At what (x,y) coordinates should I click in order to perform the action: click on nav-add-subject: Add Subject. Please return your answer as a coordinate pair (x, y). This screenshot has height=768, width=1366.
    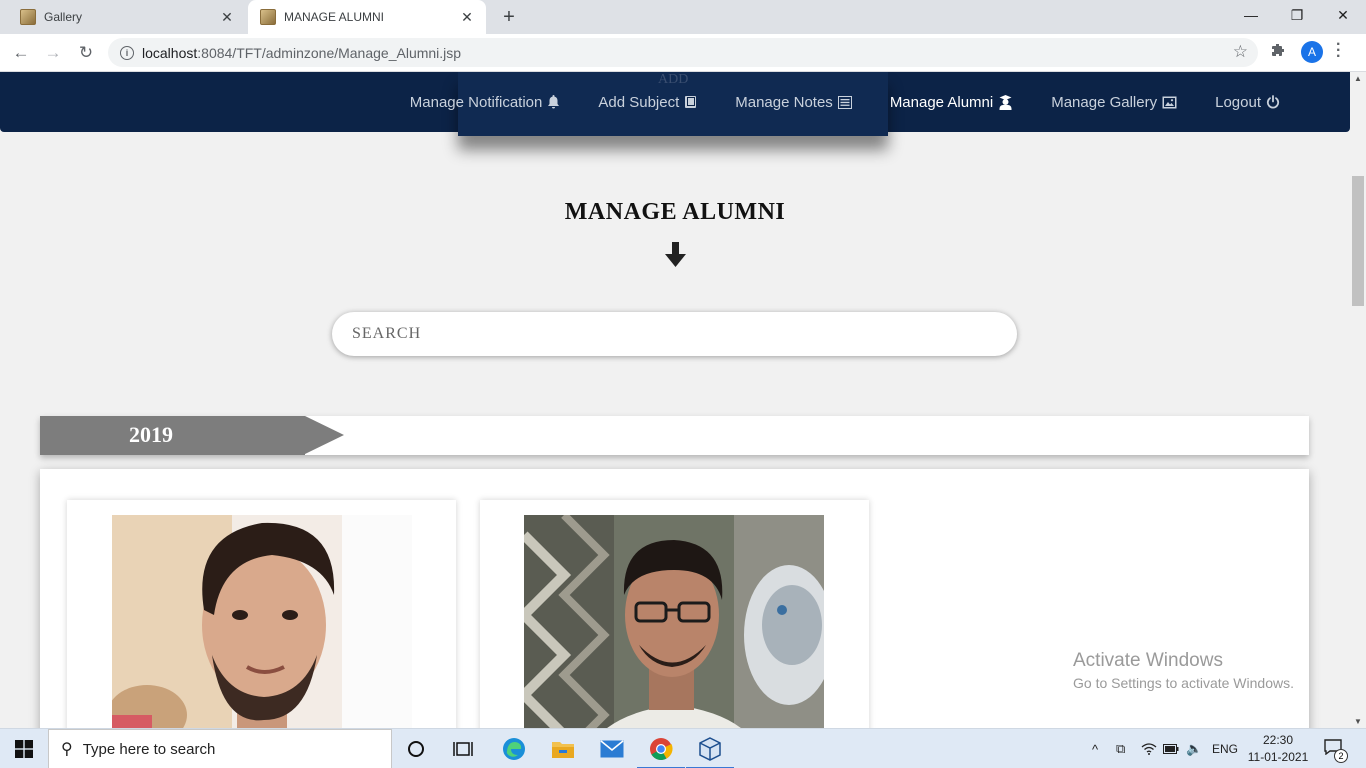
    Looking at the image, I should click on (647, 102).